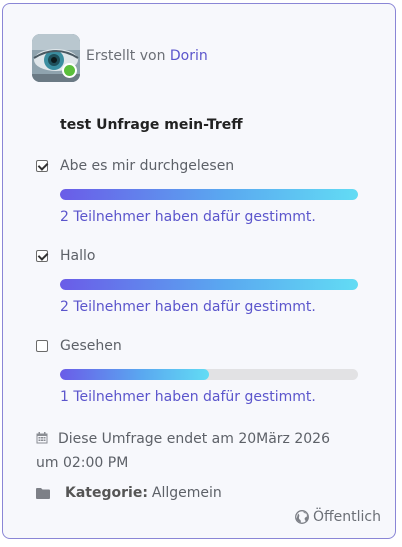  I want to click on poll-title: test Unfrage mein-Treff, so click(151, 125).